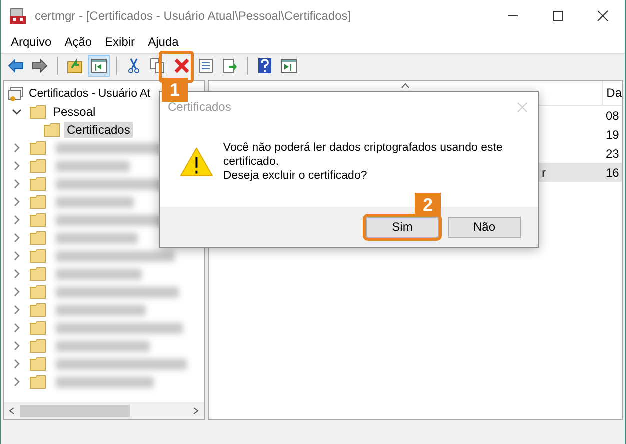  Describe the element at coordinates (134, 66) in the screenshot. I see `scissors-icon` at that location.